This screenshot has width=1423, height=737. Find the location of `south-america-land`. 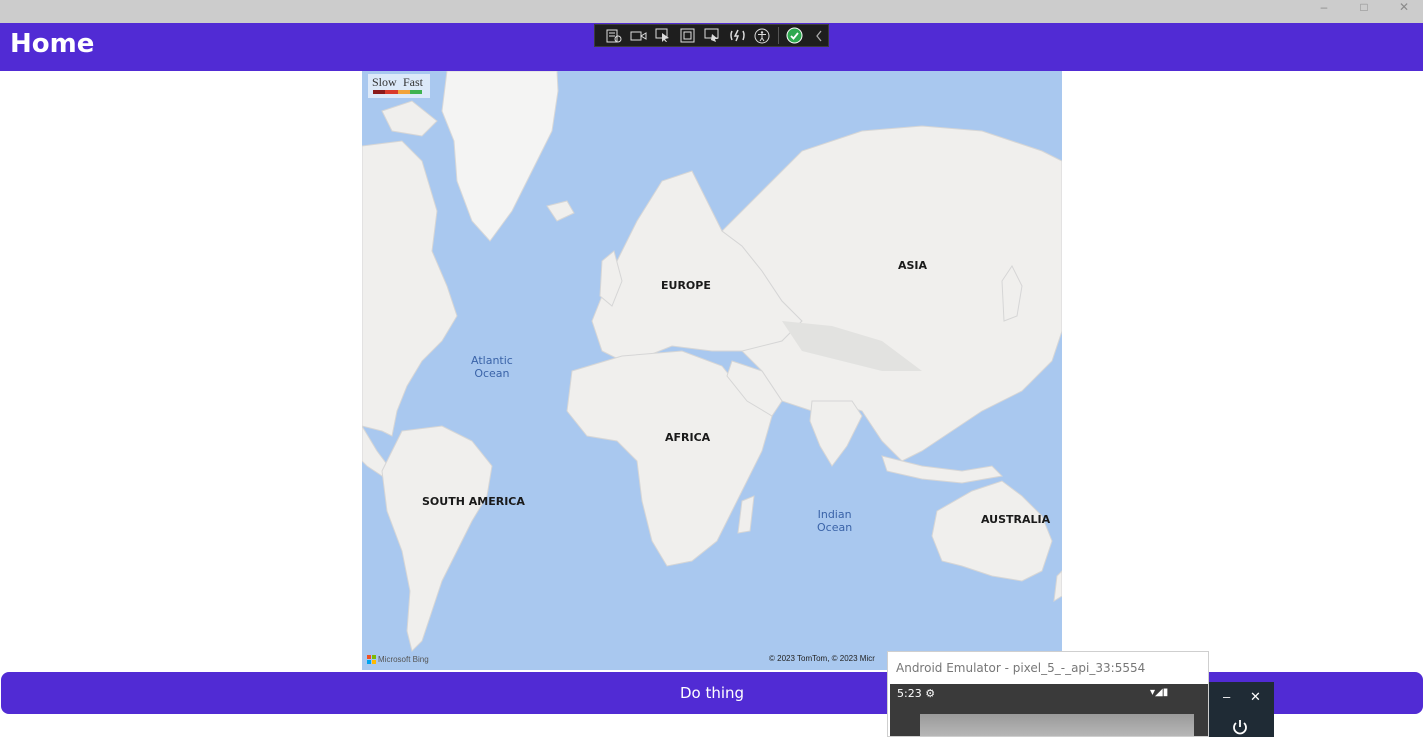

south-america-land is located at coordinates (437, 538).